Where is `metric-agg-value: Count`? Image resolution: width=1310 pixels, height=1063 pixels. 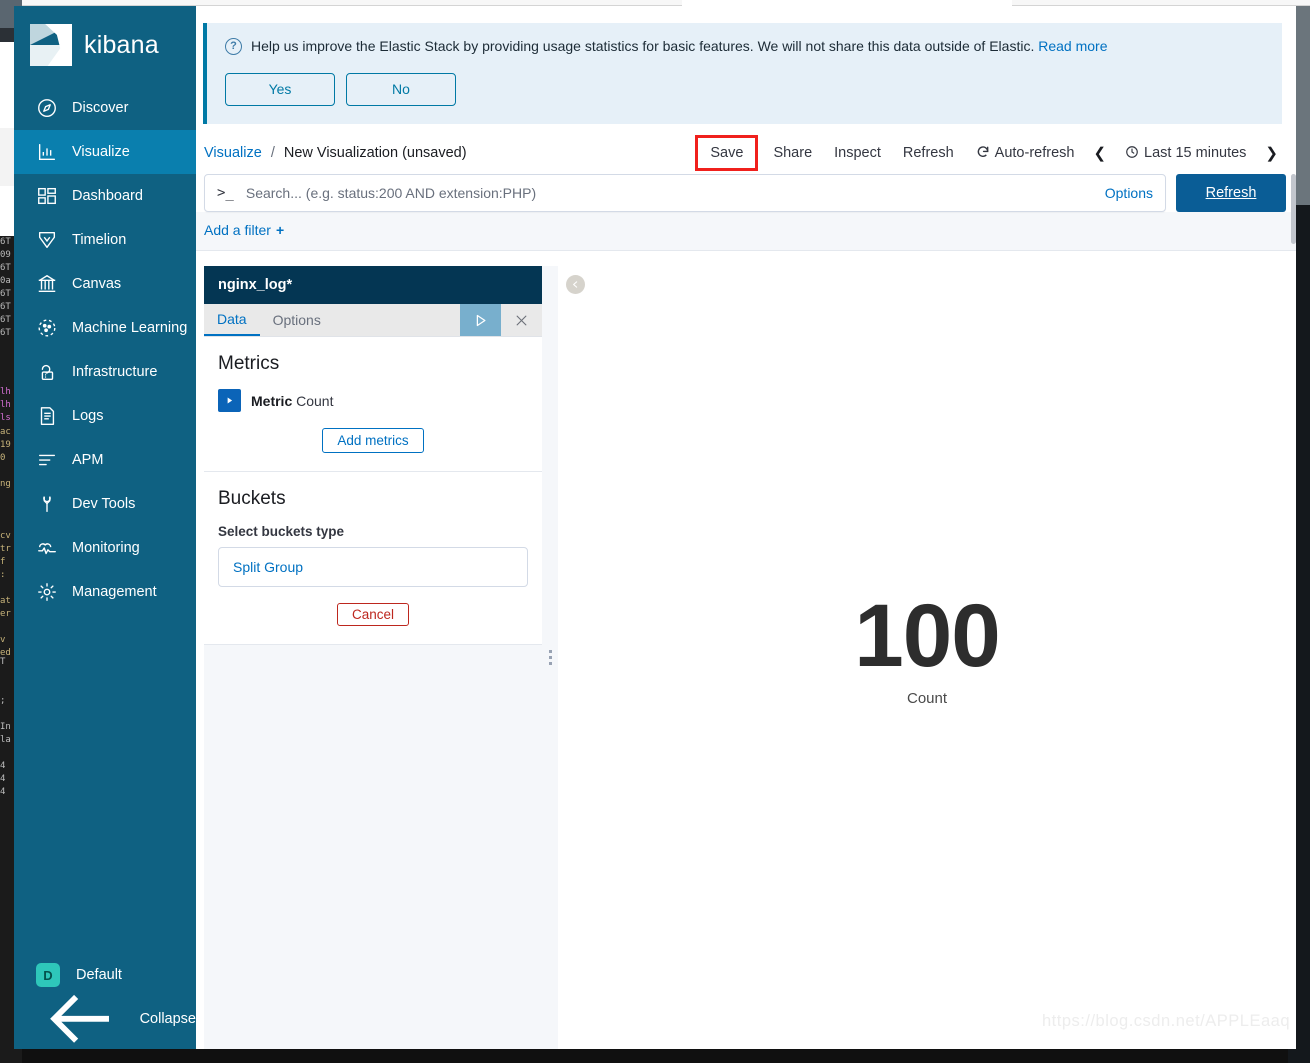 metric-agg-value: Count is located at coordinates (315, 400).